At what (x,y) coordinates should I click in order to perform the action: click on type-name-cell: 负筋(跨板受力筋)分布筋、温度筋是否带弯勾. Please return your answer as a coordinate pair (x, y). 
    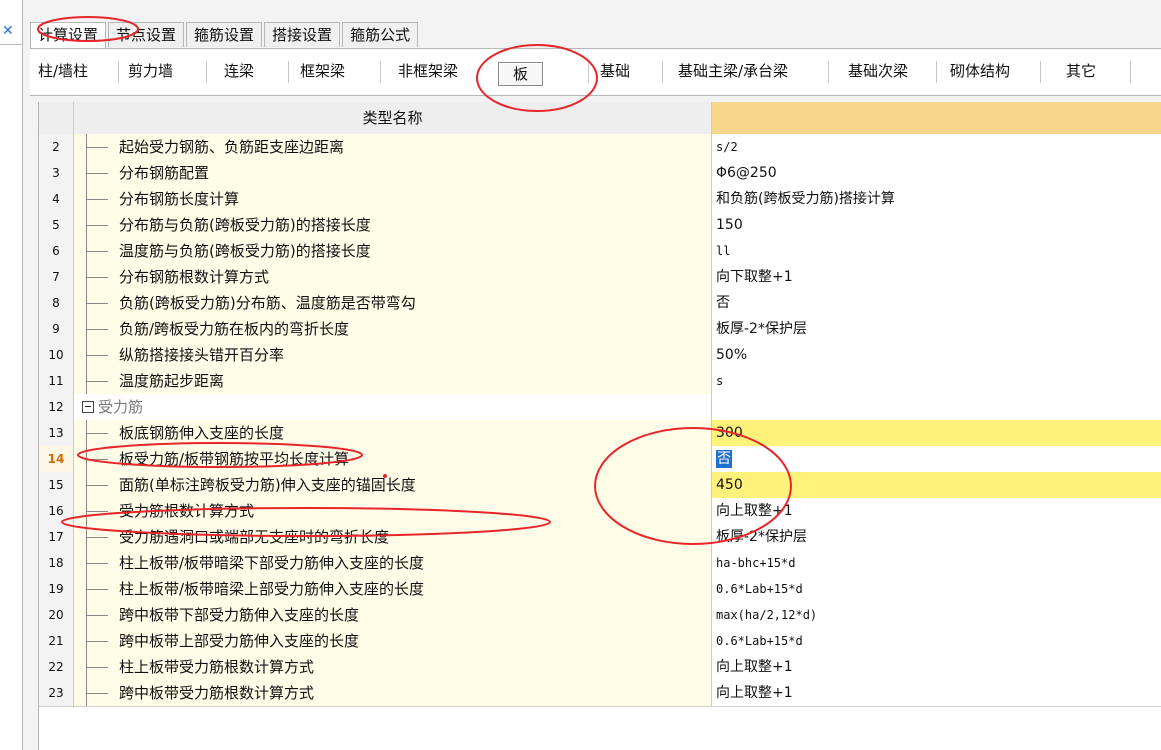
    Looking at the image, I should click on (392, 303).